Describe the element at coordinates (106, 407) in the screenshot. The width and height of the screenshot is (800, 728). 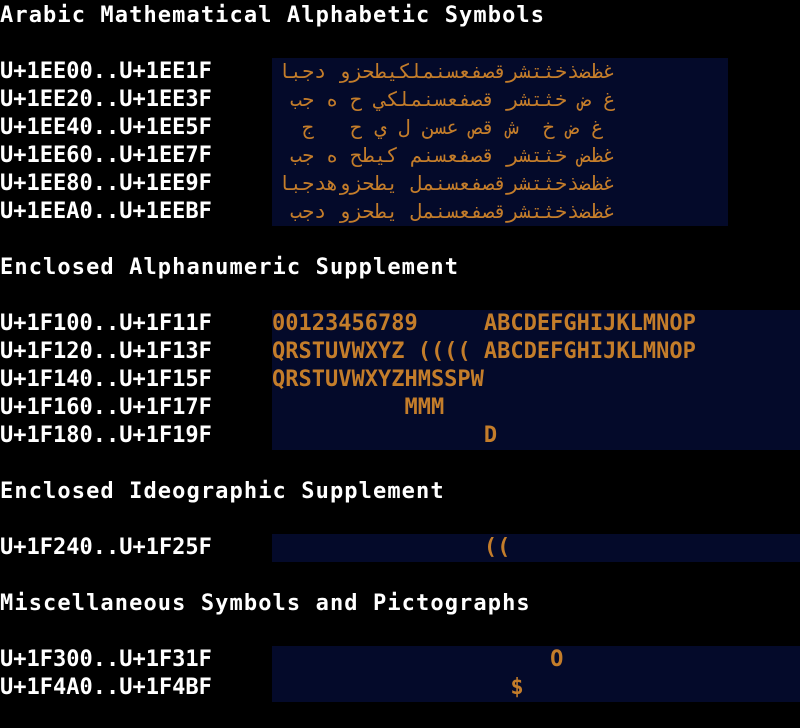
I see `range-label: U+1F160..U+1F17F` at that location.